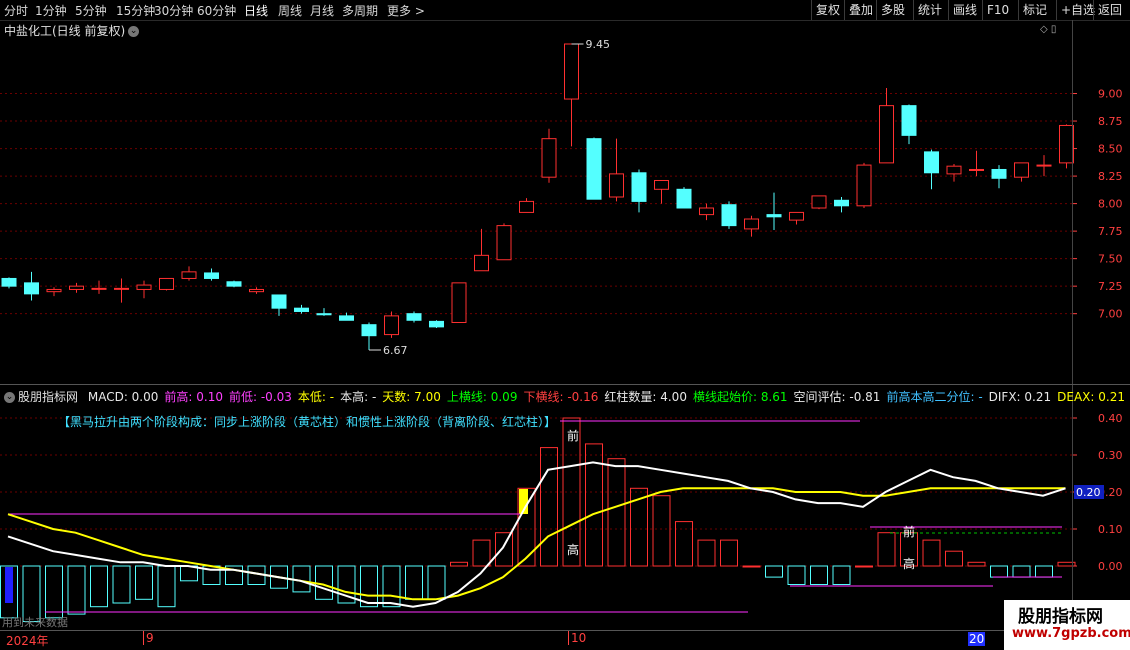 The height and width of the screenshot is (650, 1130). Describe the element at coordinates (1088, 492) in the screenshot. I see `current-value-label: 0.20` at that location.